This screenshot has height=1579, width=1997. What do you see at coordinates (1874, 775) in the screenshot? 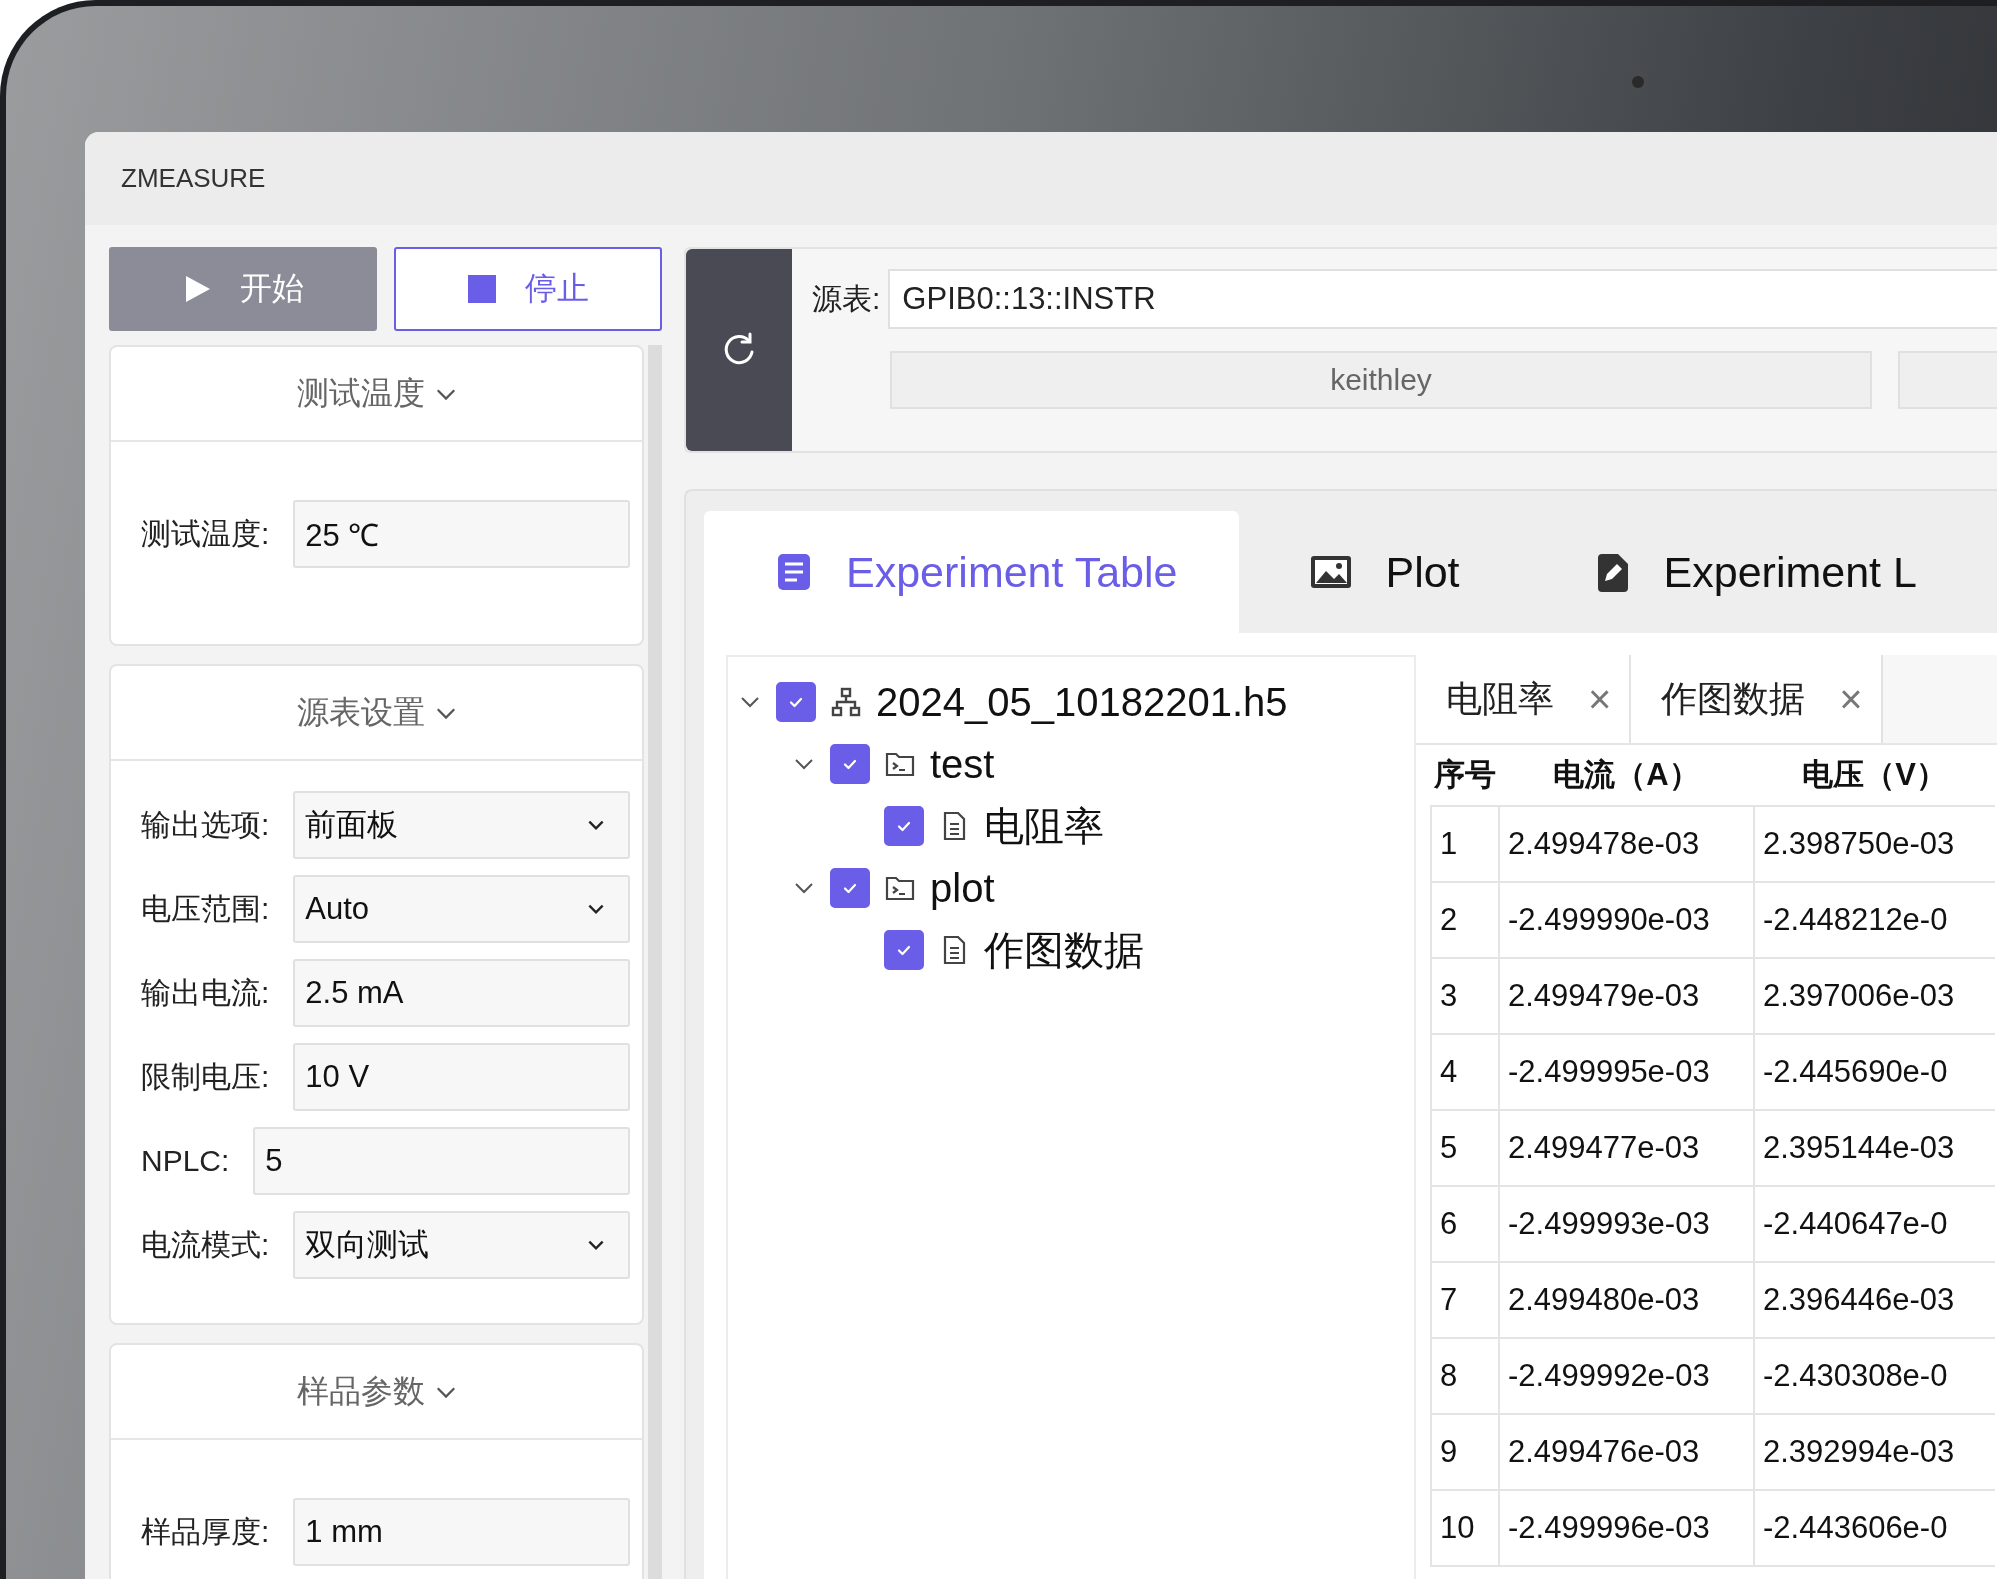
I see `column-header: 电压（V）` at bounding box center [1874, 775].